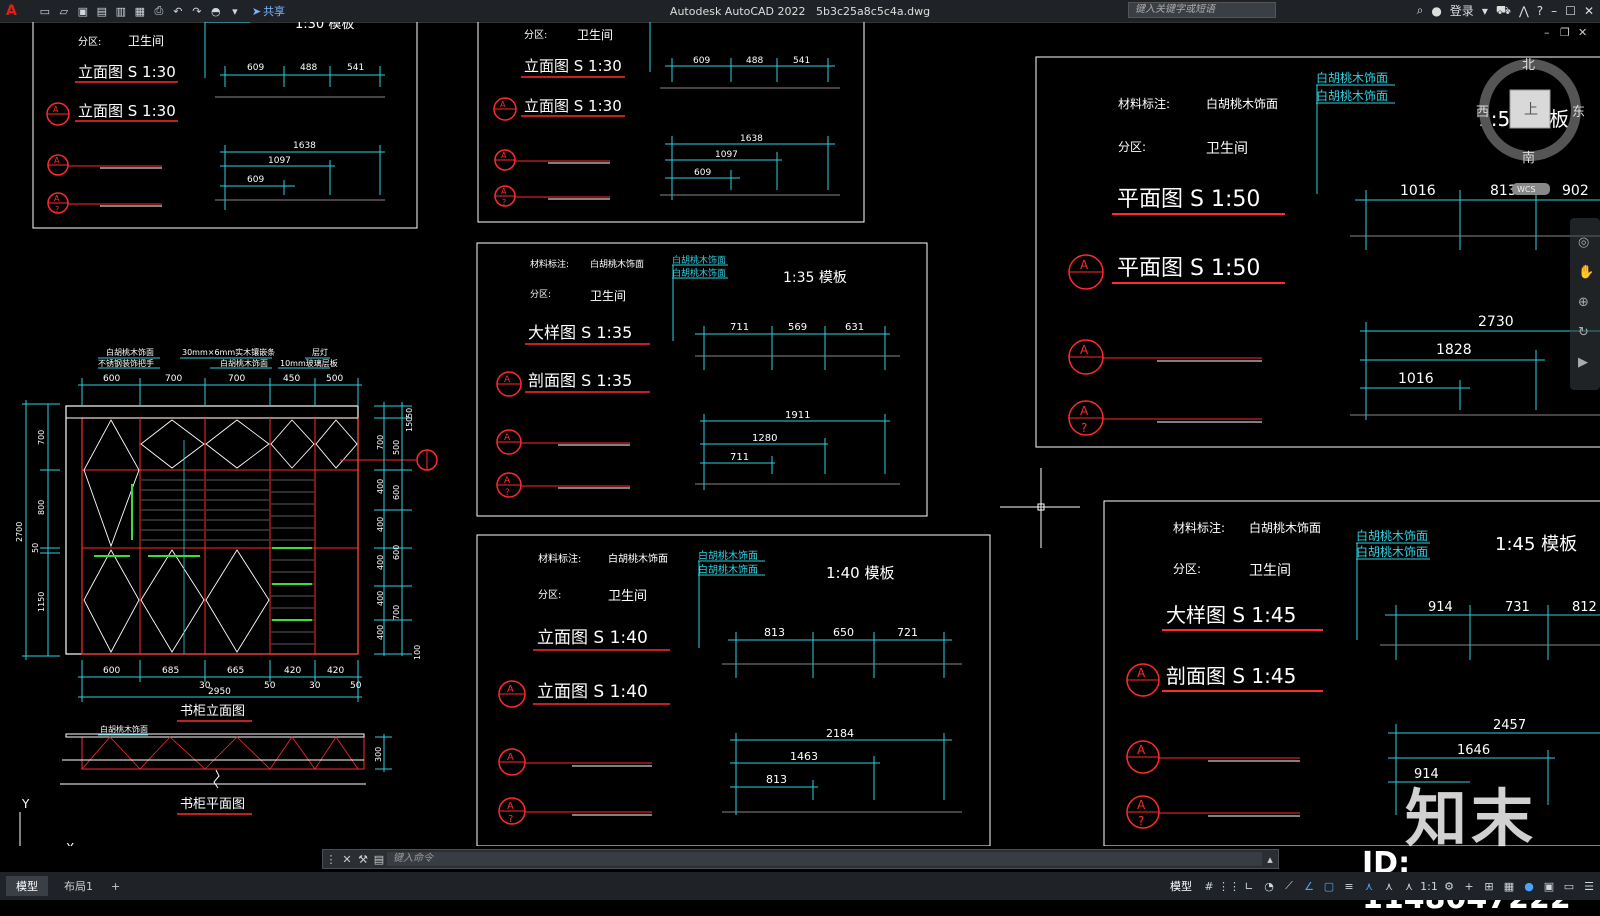 The width and height of the screenshot is (1600, 916). I want to click on customization-icon: ☰, so click(1589, 886).